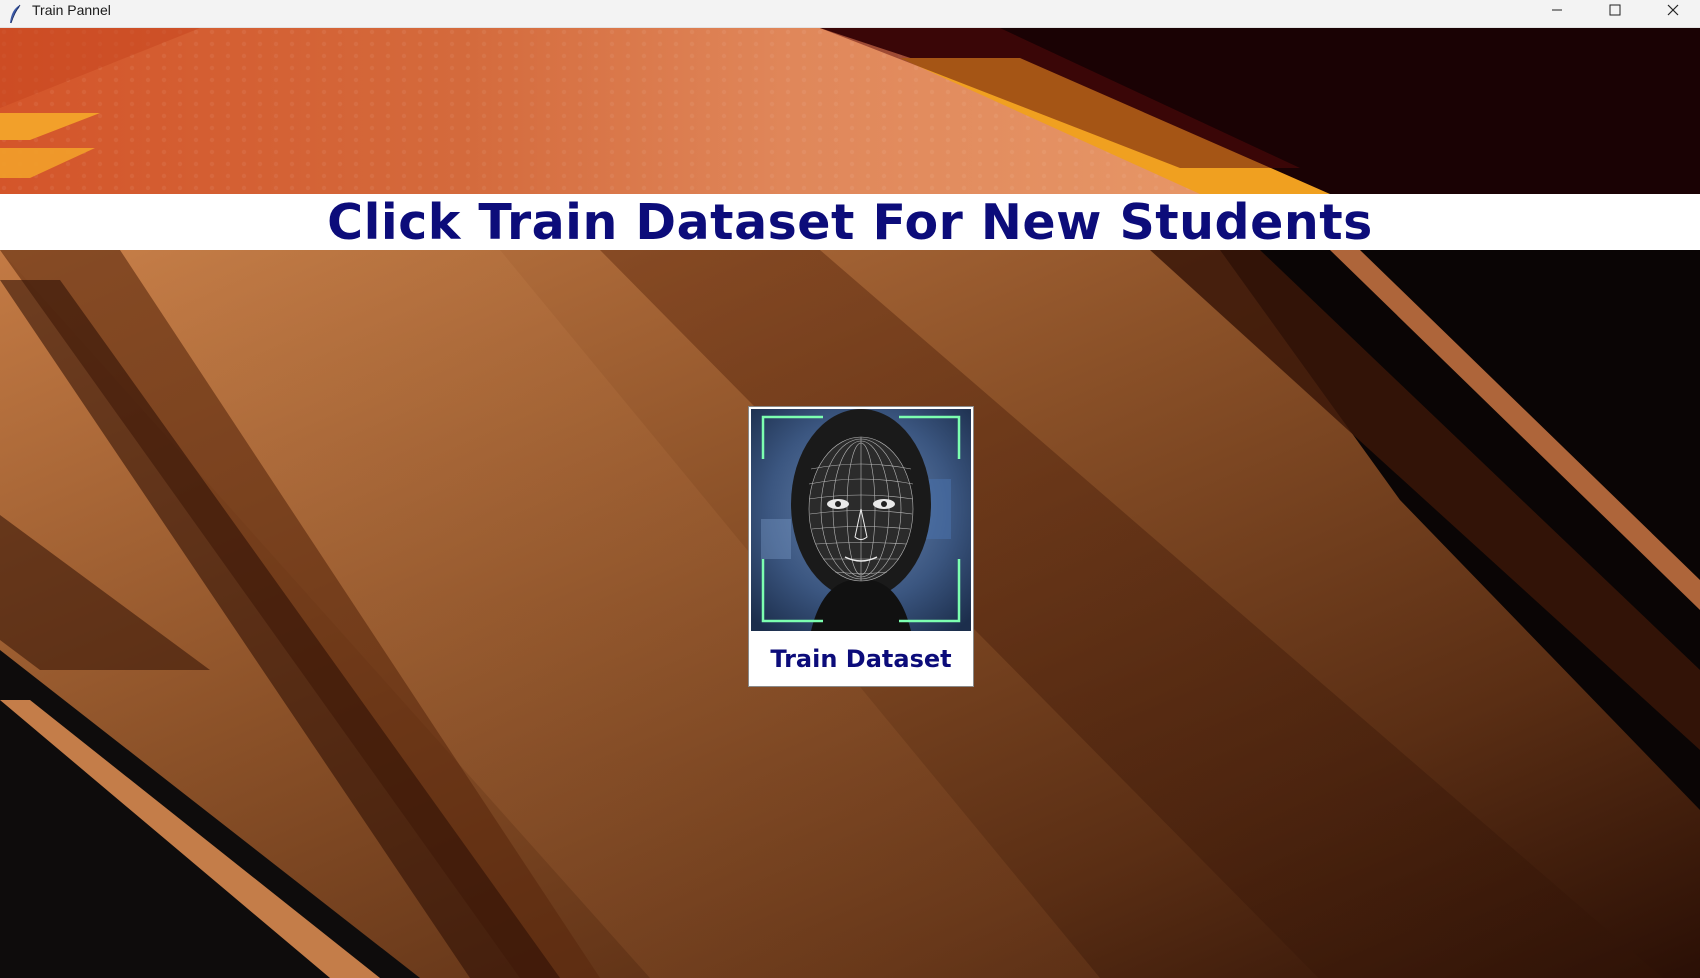 The image size is (1700, 978). I want to click on feather-icon, so click(15, 14).